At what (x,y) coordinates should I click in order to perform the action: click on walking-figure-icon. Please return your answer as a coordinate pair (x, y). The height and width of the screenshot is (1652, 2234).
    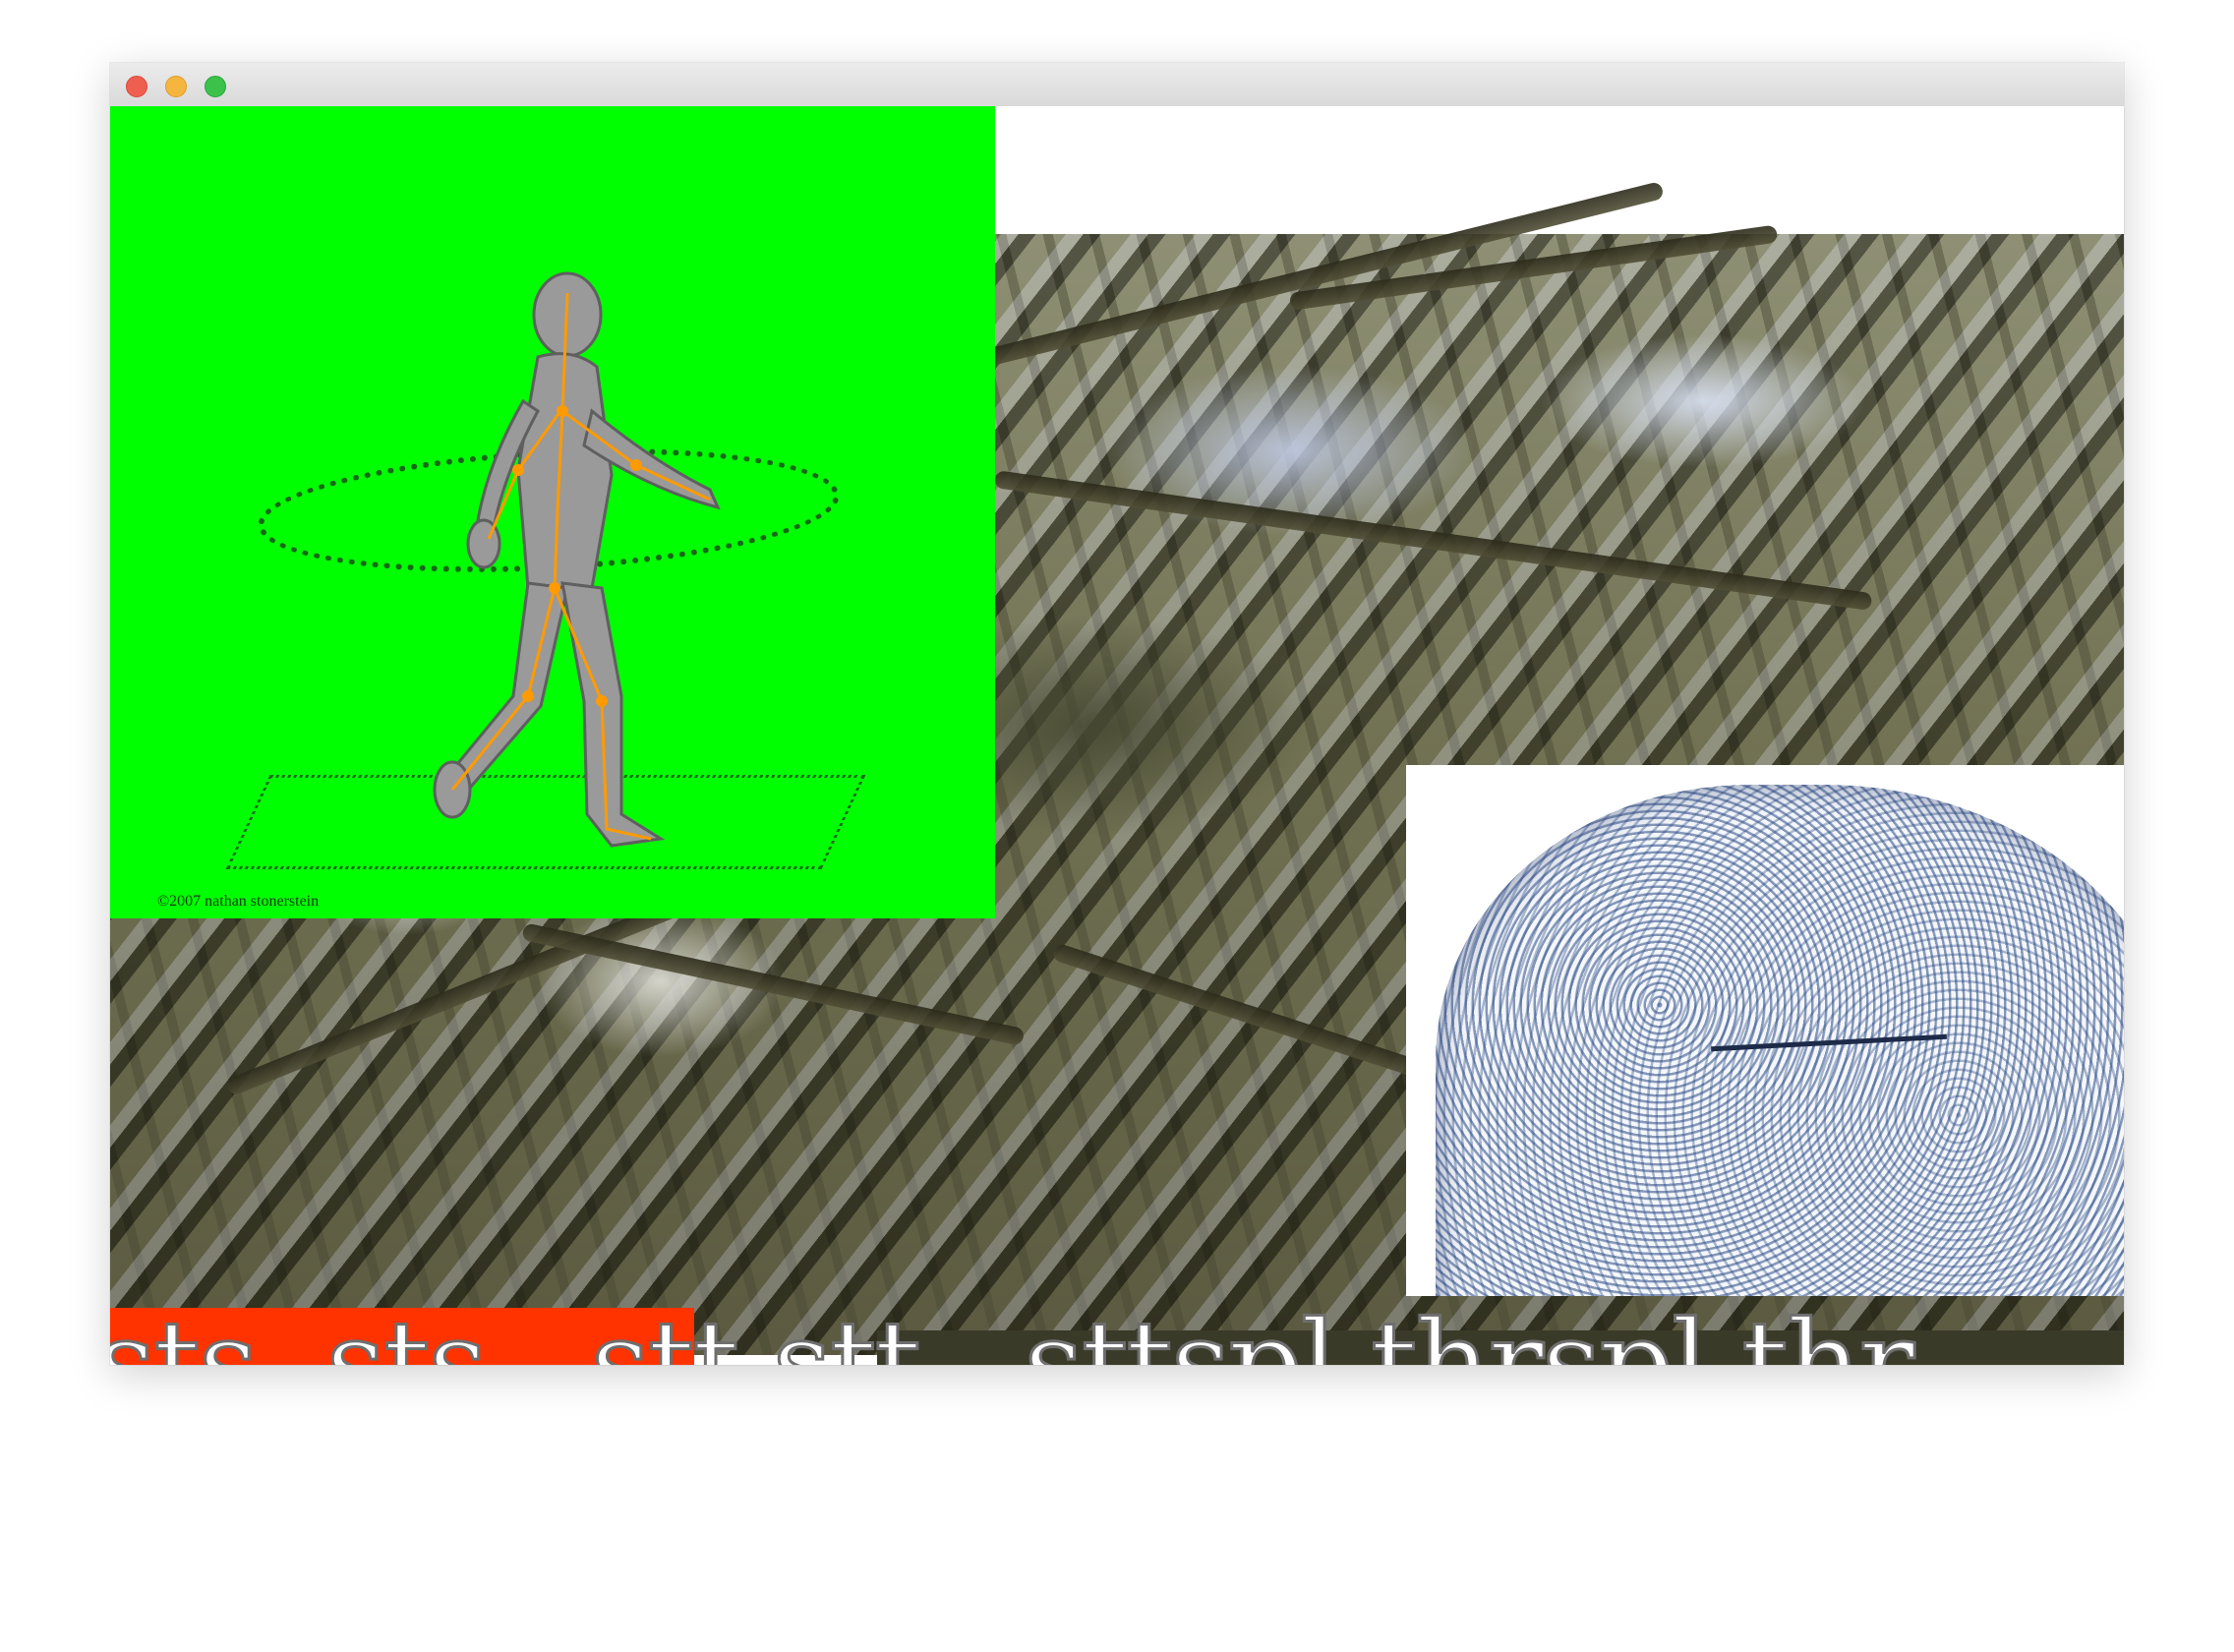
    Looking at the image, I should click on (577, 559).